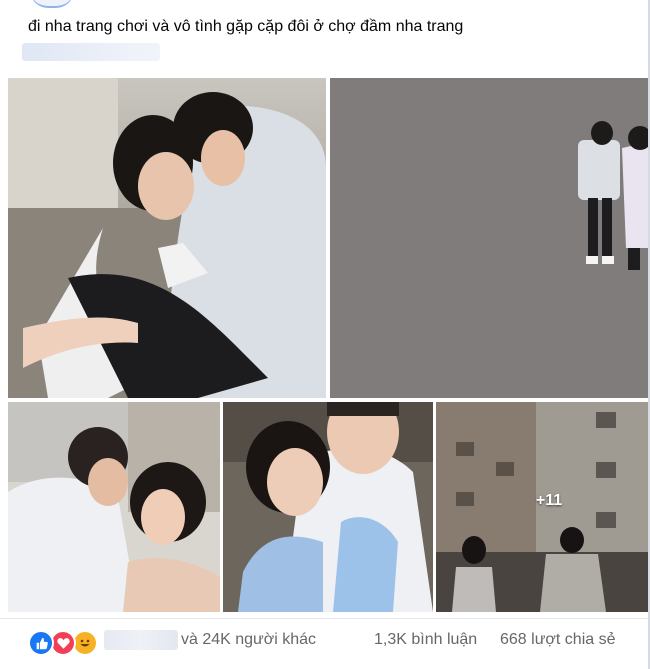 The width and height of the screenshot is (650, 669). I want to click on avatar, so click(52, 4).